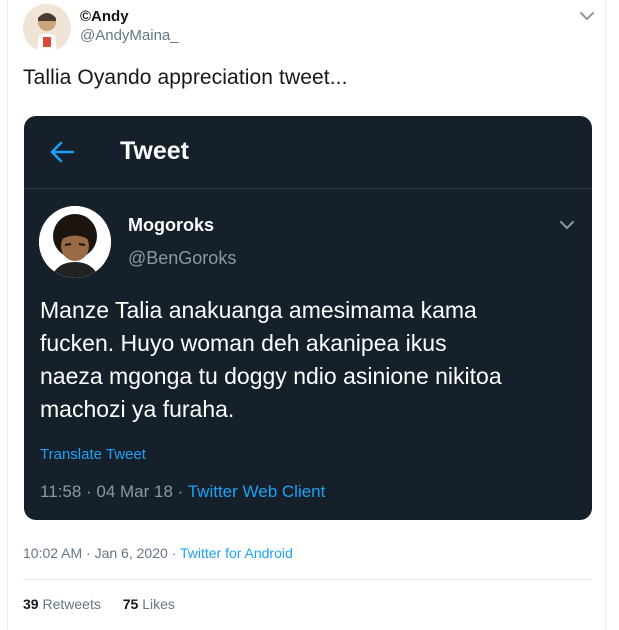 Image resolution: width=619 pixels, height=630 pixels. Describe the element at coordinates (137, 409) in the screenshot. I see `quoted-body-line: machozi ya furaha.` at that location.